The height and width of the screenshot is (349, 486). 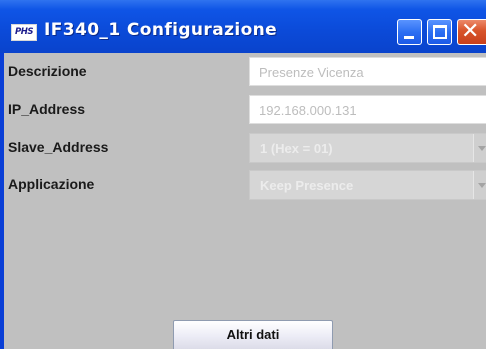 I want to click on row-slave-address: Slave_Address 1 (Hex = 01), so click(x=245, y=148).